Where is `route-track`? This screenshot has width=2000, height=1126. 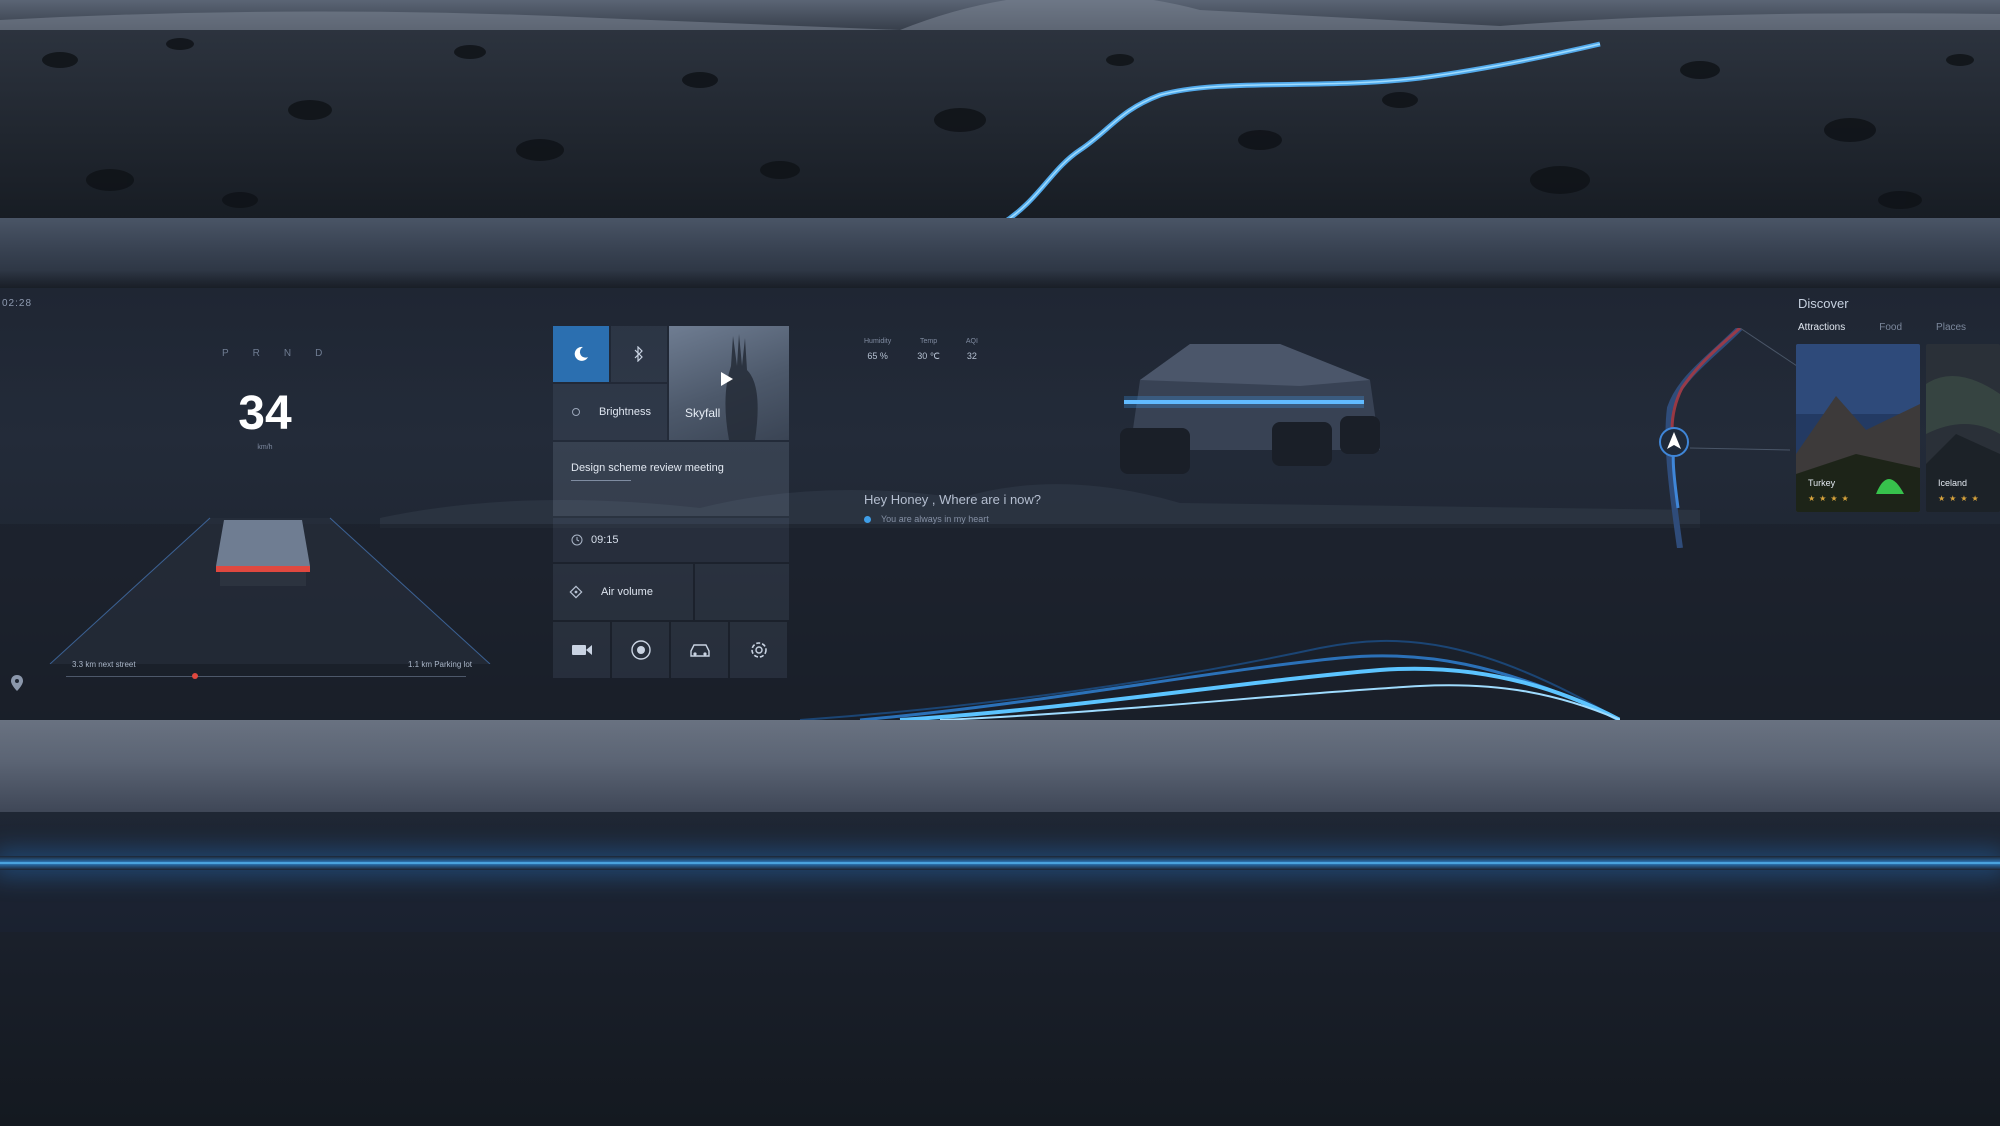 route-track is located at coordinates (266, 676).